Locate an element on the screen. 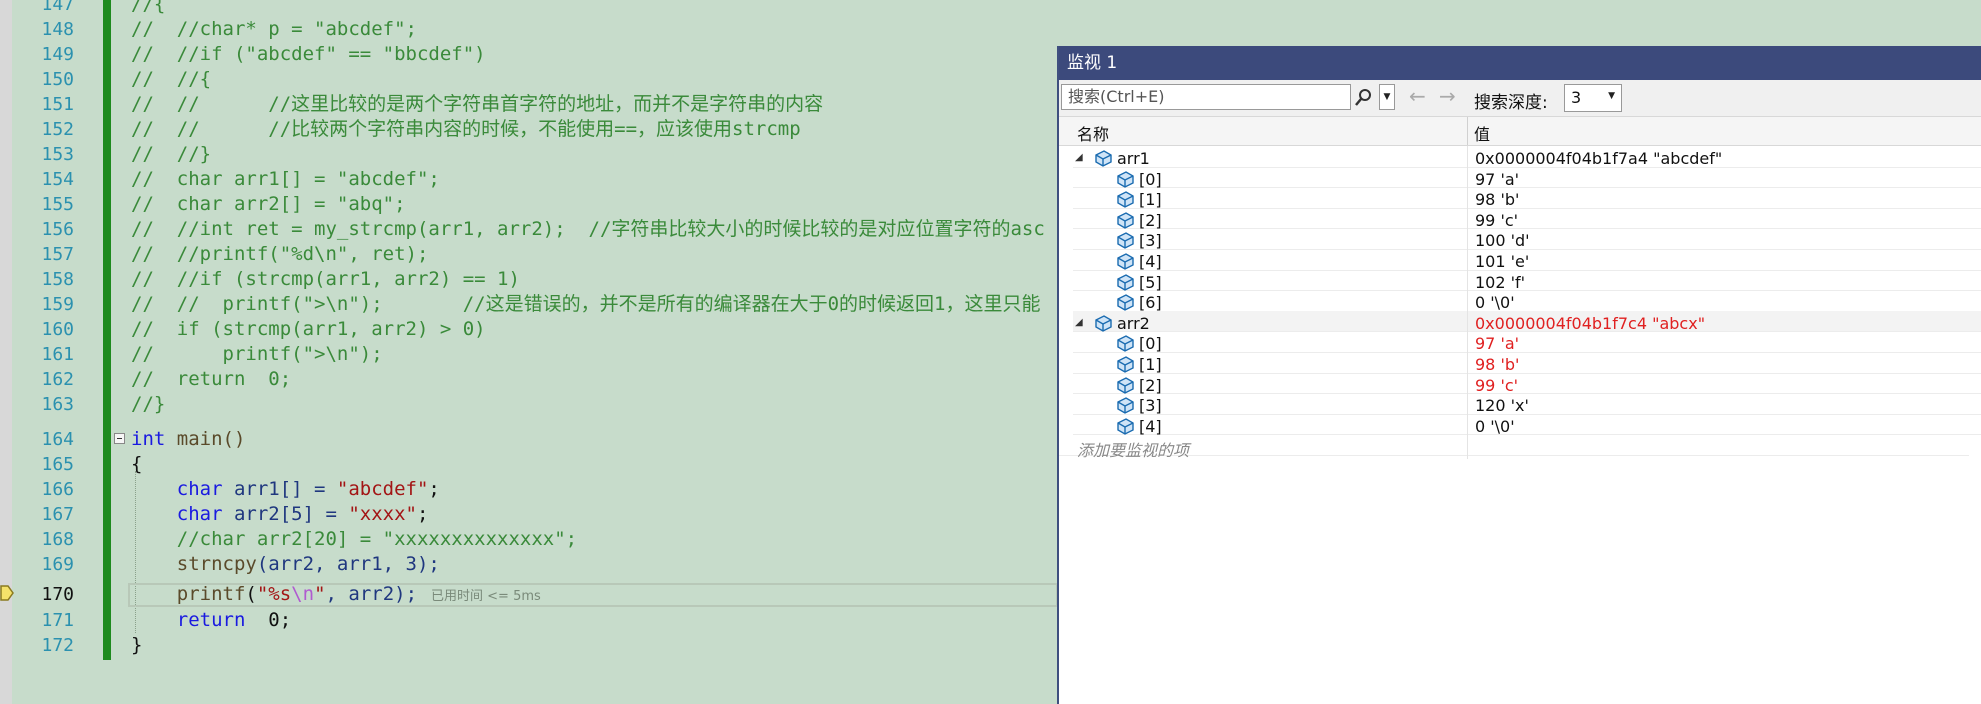 The image size is (1981, 704). code-text: // char arr2[] = "abq"; is located at coordinates (268, 204).